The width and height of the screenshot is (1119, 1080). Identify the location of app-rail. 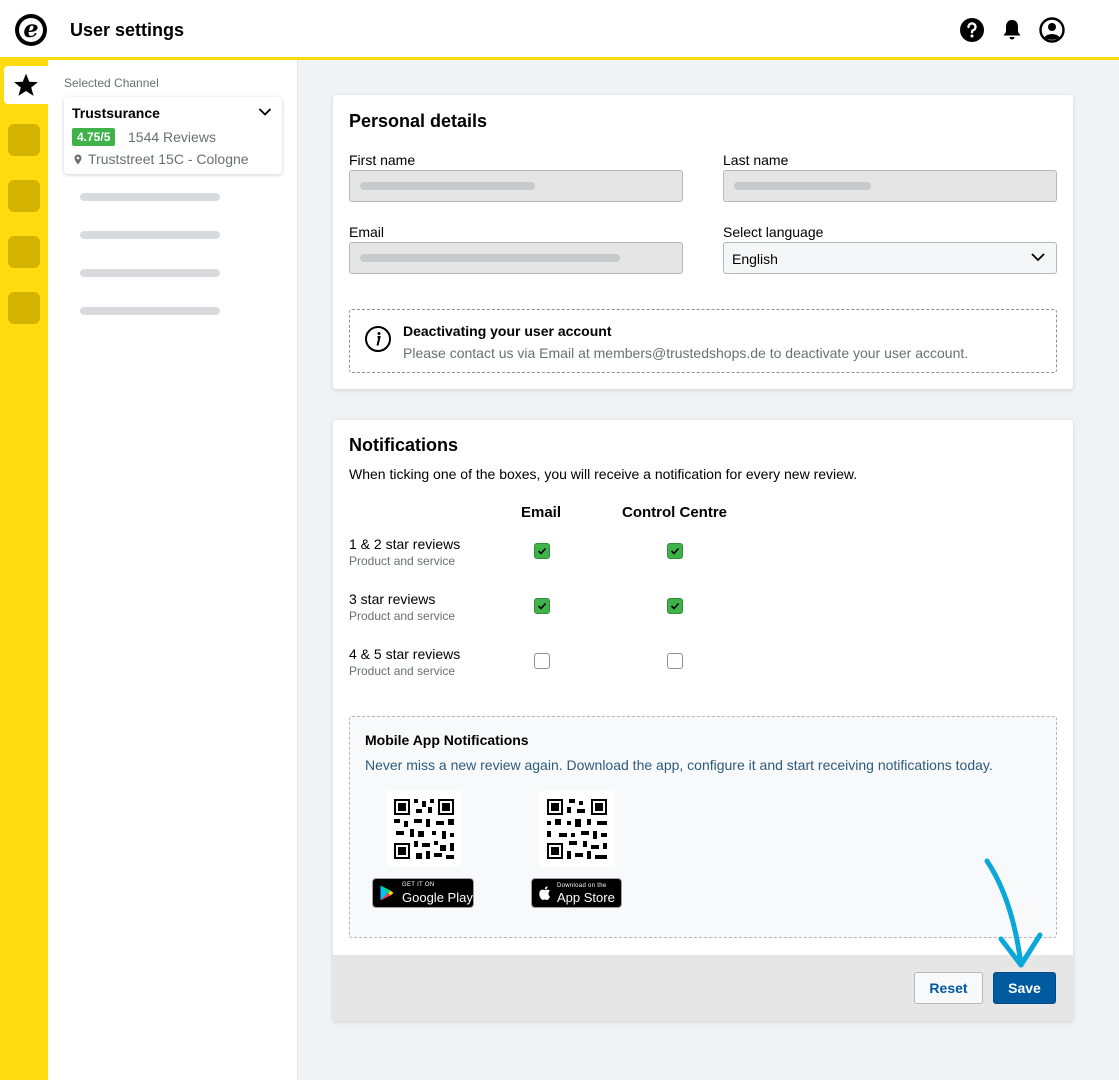
(24, 570).